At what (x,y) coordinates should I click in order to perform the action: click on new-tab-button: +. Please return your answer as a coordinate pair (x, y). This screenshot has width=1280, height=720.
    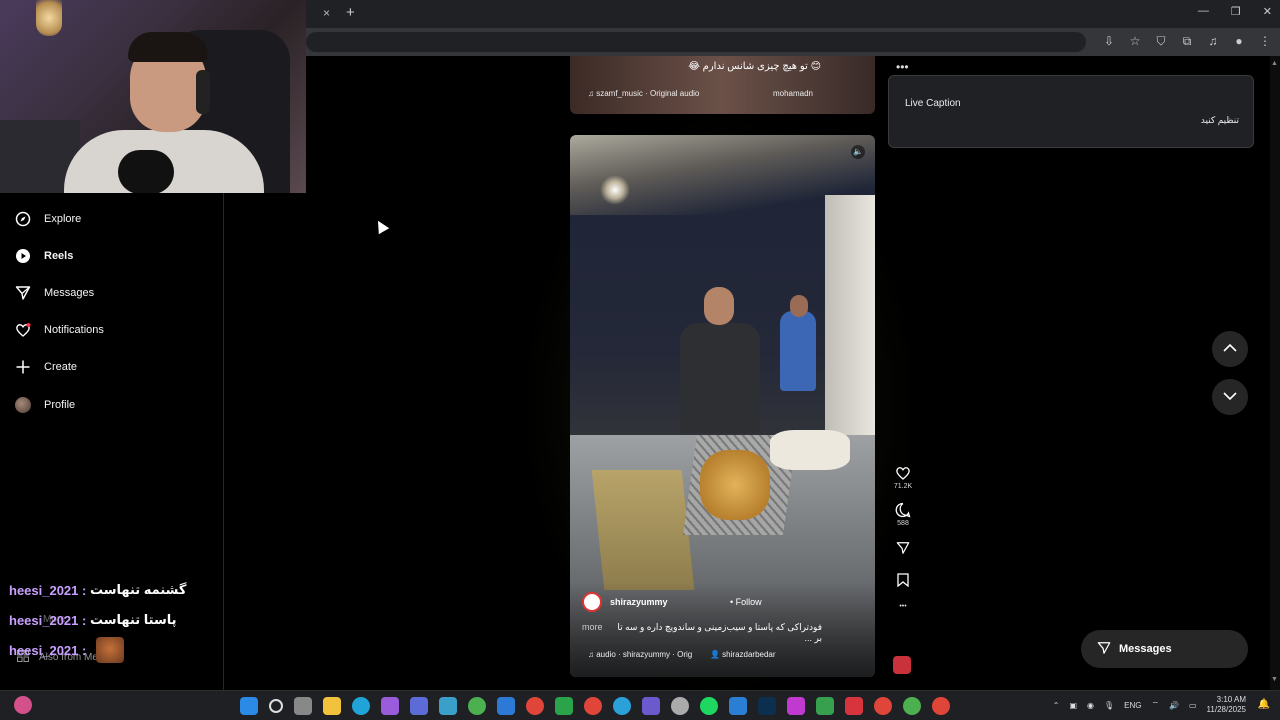
    Looking at the image, I should click on (350, 12).